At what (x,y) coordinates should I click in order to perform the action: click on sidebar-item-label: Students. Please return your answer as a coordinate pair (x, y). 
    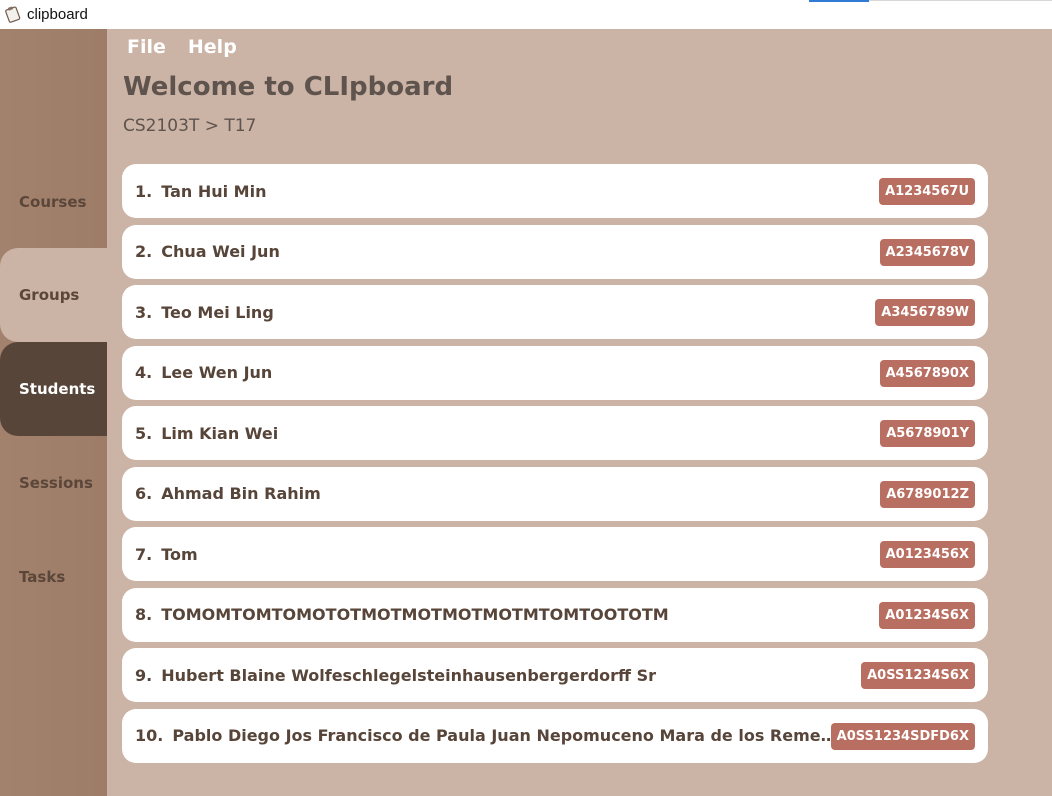
    Looking at the image, I should click on (57, 389).